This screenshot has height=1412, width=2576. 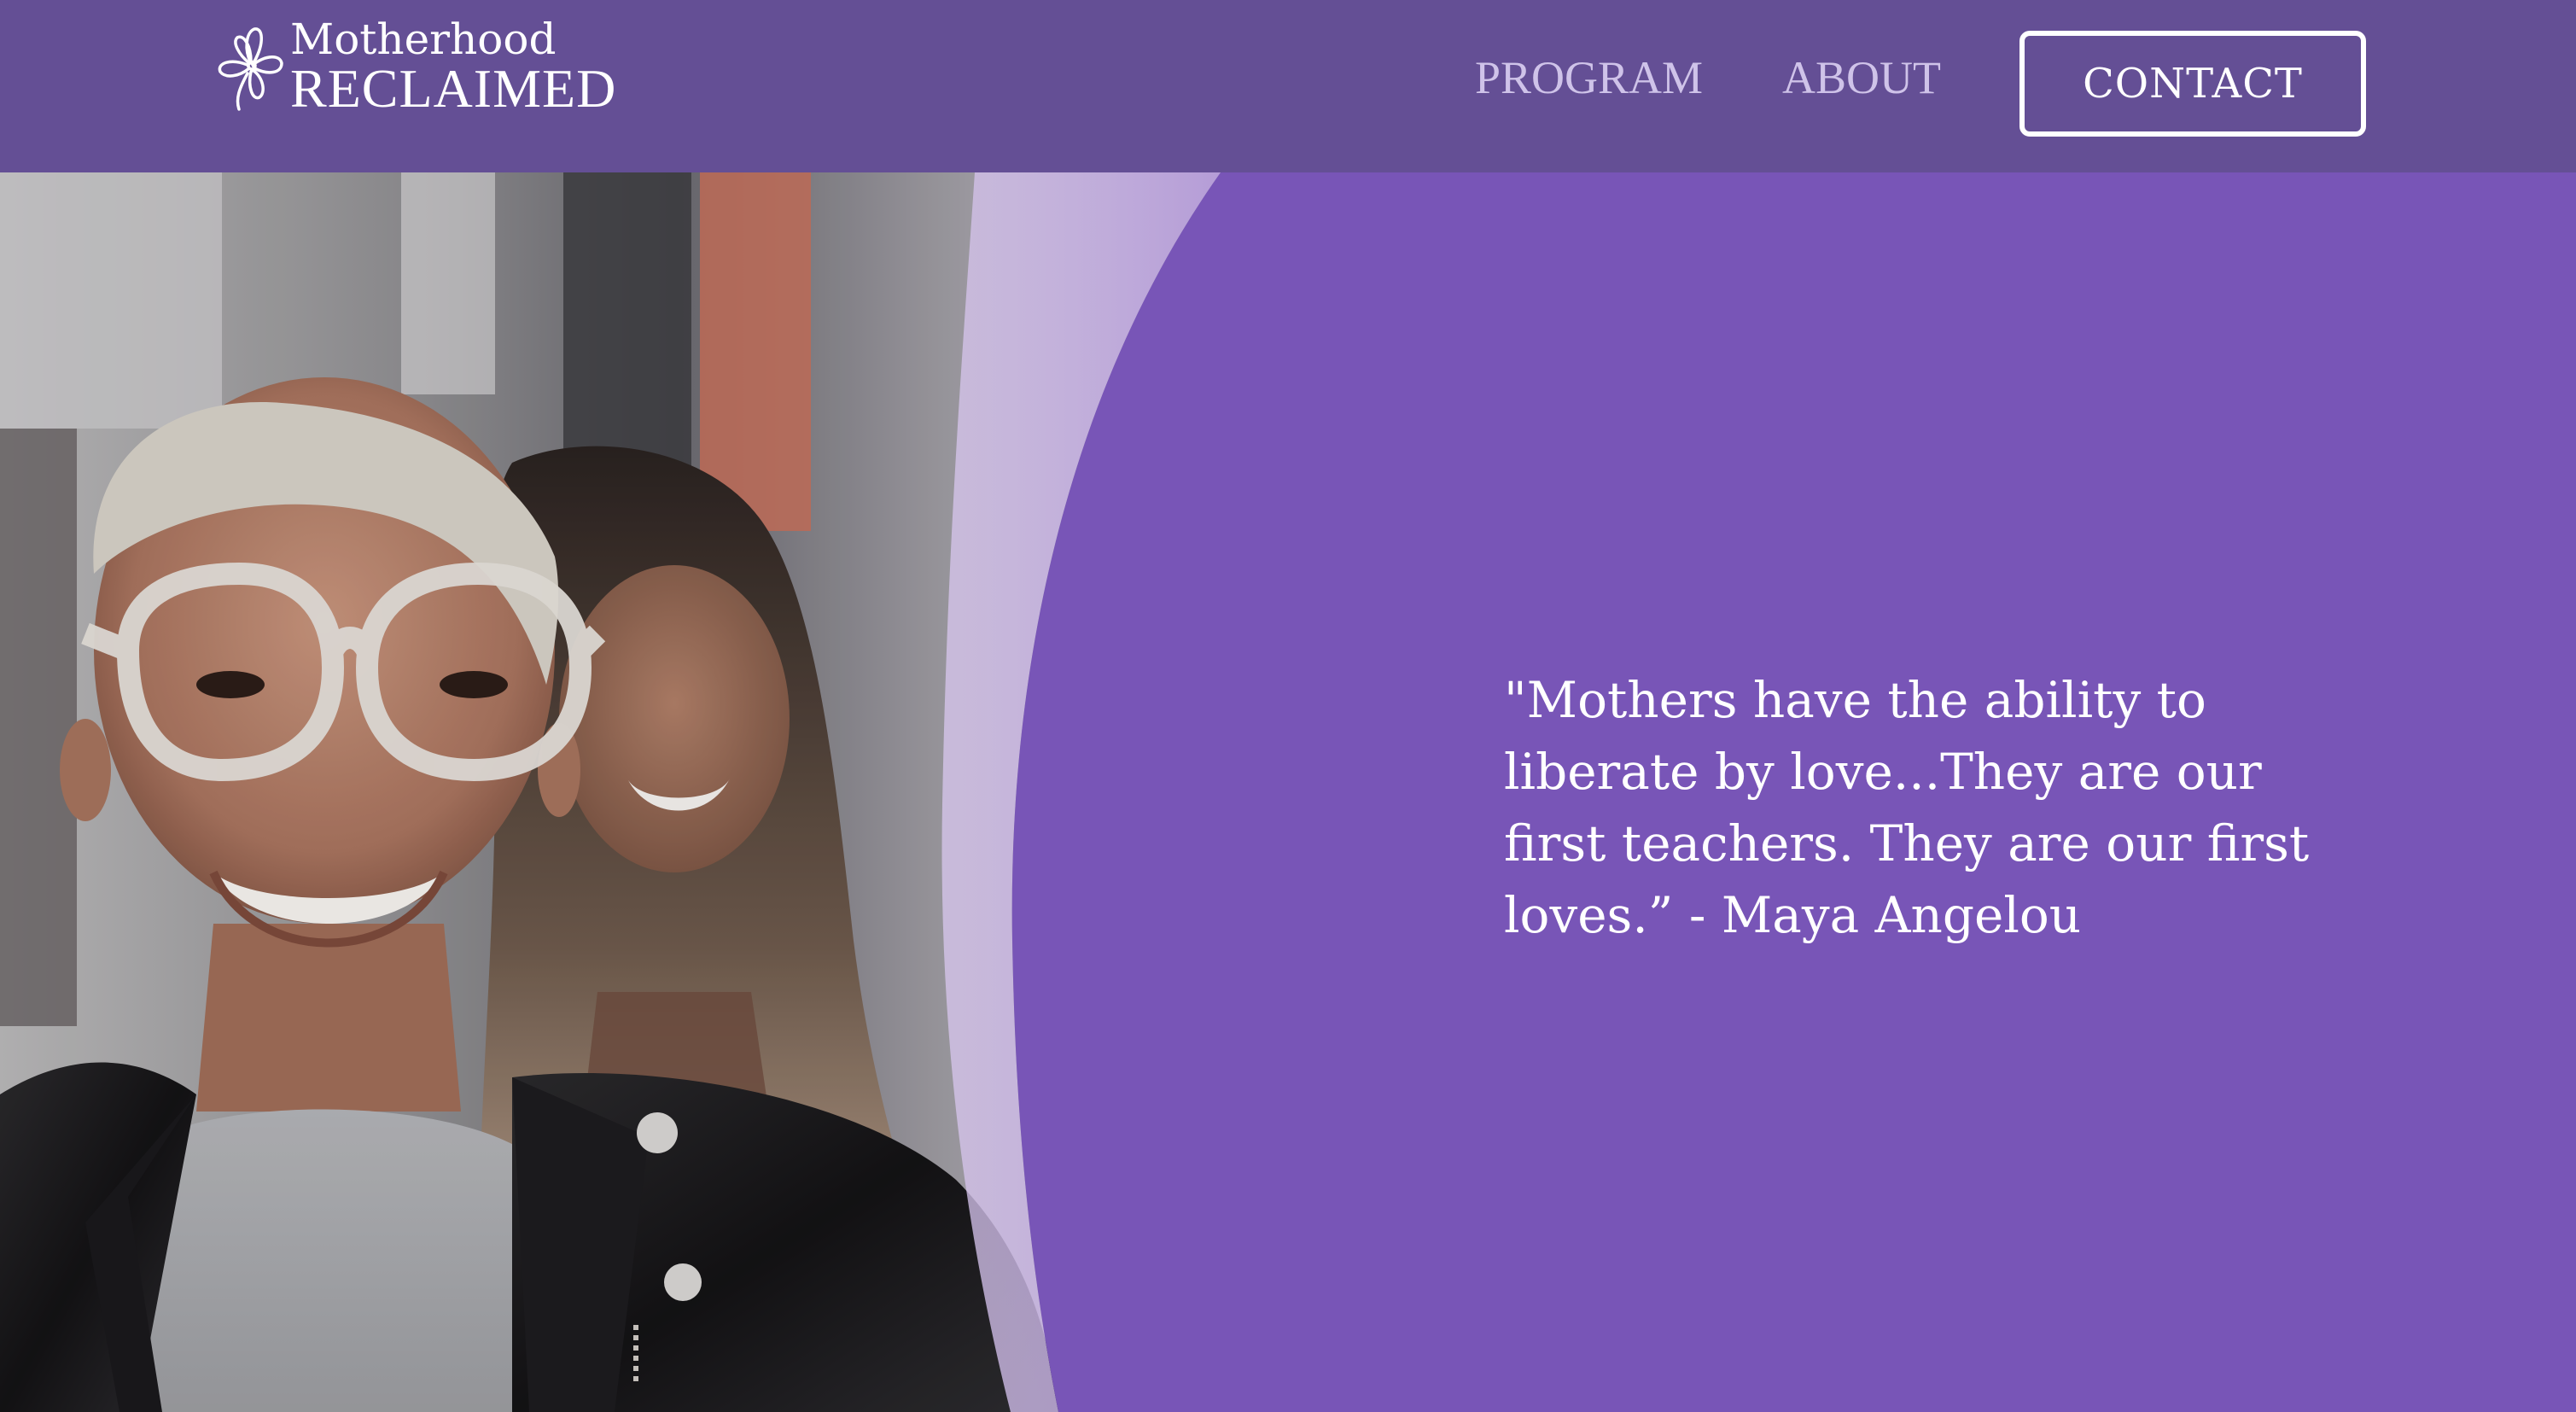 I want to click on logo-wordmark-bottom: RECLAIMED, so click(x=453, y=88).